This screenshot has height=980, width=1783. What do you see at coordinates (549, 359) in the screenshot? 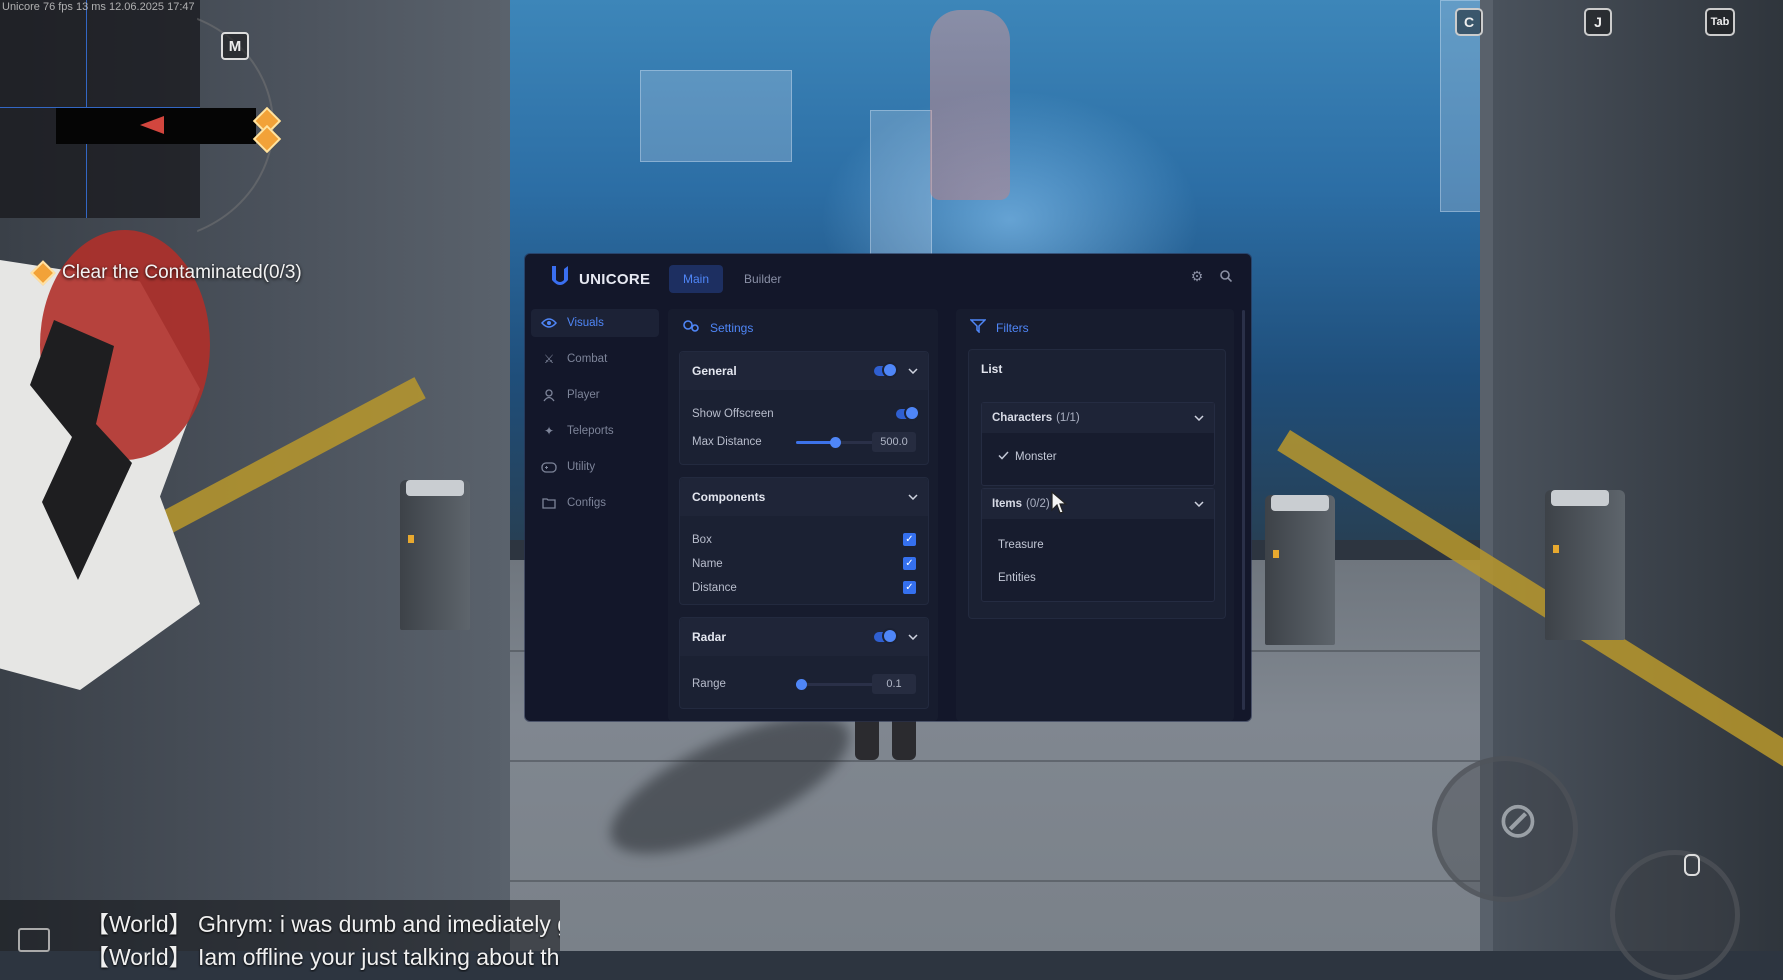
I see `sword-icon: ⚔` at bounding box center [549, 359].